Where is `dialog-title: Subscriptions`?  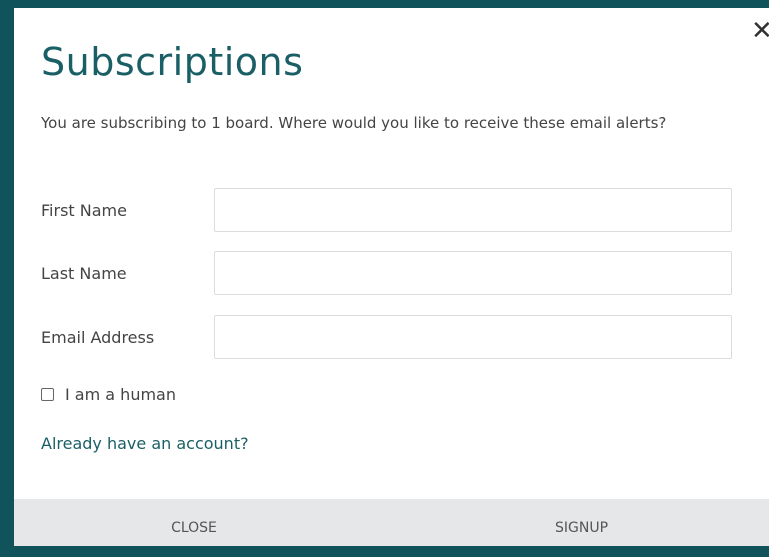 dialog-title: Subscriptions is located at coordinates (172, 62).